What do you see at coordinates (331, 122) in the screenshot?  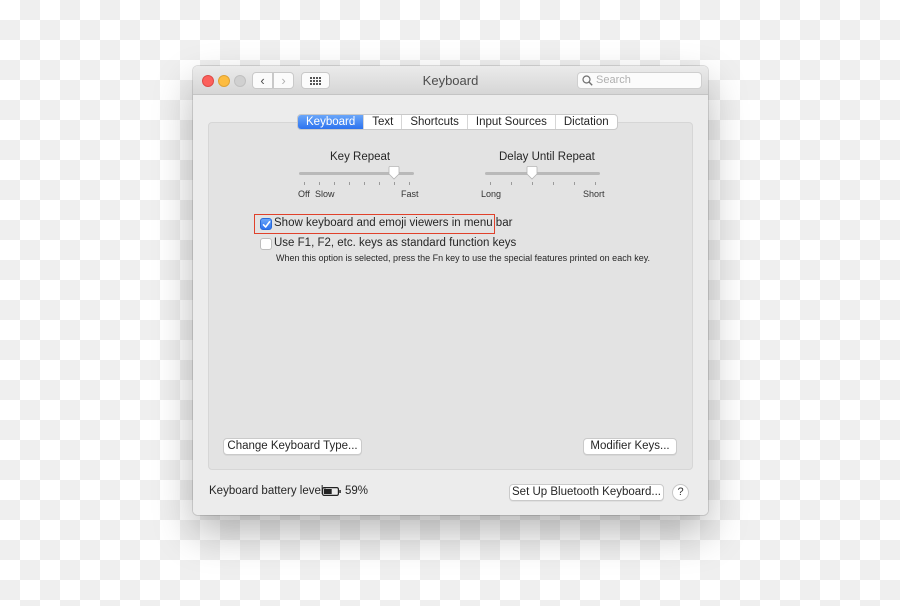 I see `tab-keyboard: Keyboard` at bounding box center [331, 122].